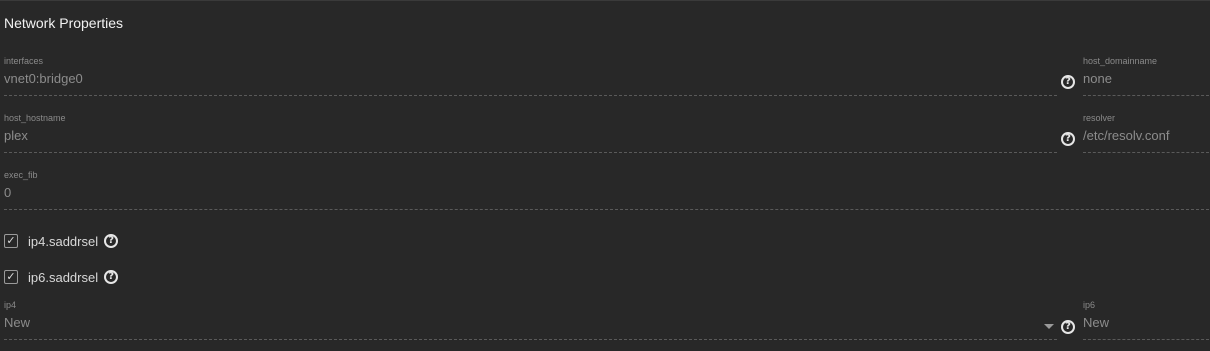  What do you see at coordinates (7, 192) in the screenshot?
I see `exec-fib-value: 0` at bounding box center [7, 192].